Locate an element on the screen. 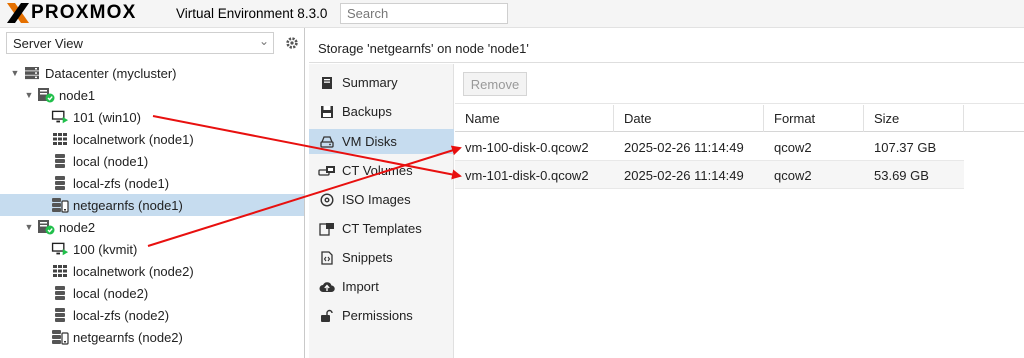 Image resolution: width=1024 pixels, height=358 pixels. cell-name: vm-101-disk-0.qcow2 is located at coordinates (527, 175).